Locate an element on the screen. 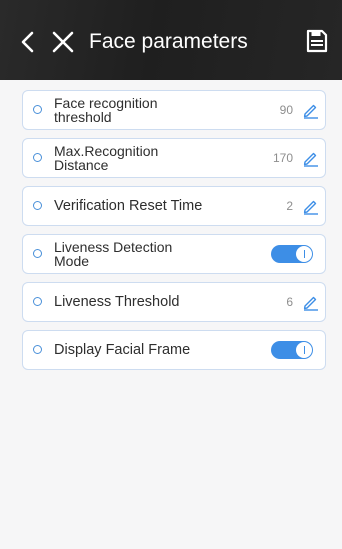  display-facial-frame-toggle is located at coordinates (292, 350).